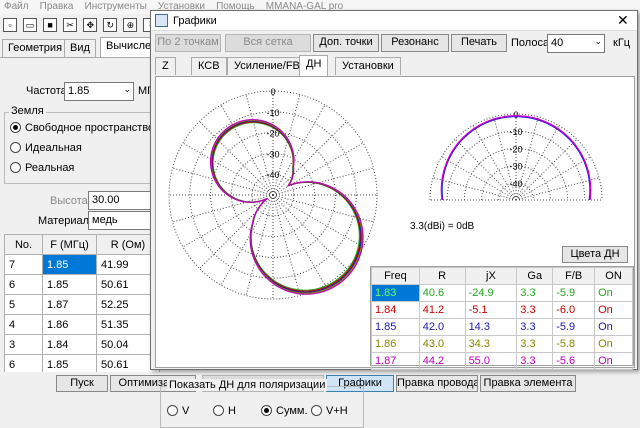  I want to click on edit-element-button: Правка элемента, so click(528, 383).